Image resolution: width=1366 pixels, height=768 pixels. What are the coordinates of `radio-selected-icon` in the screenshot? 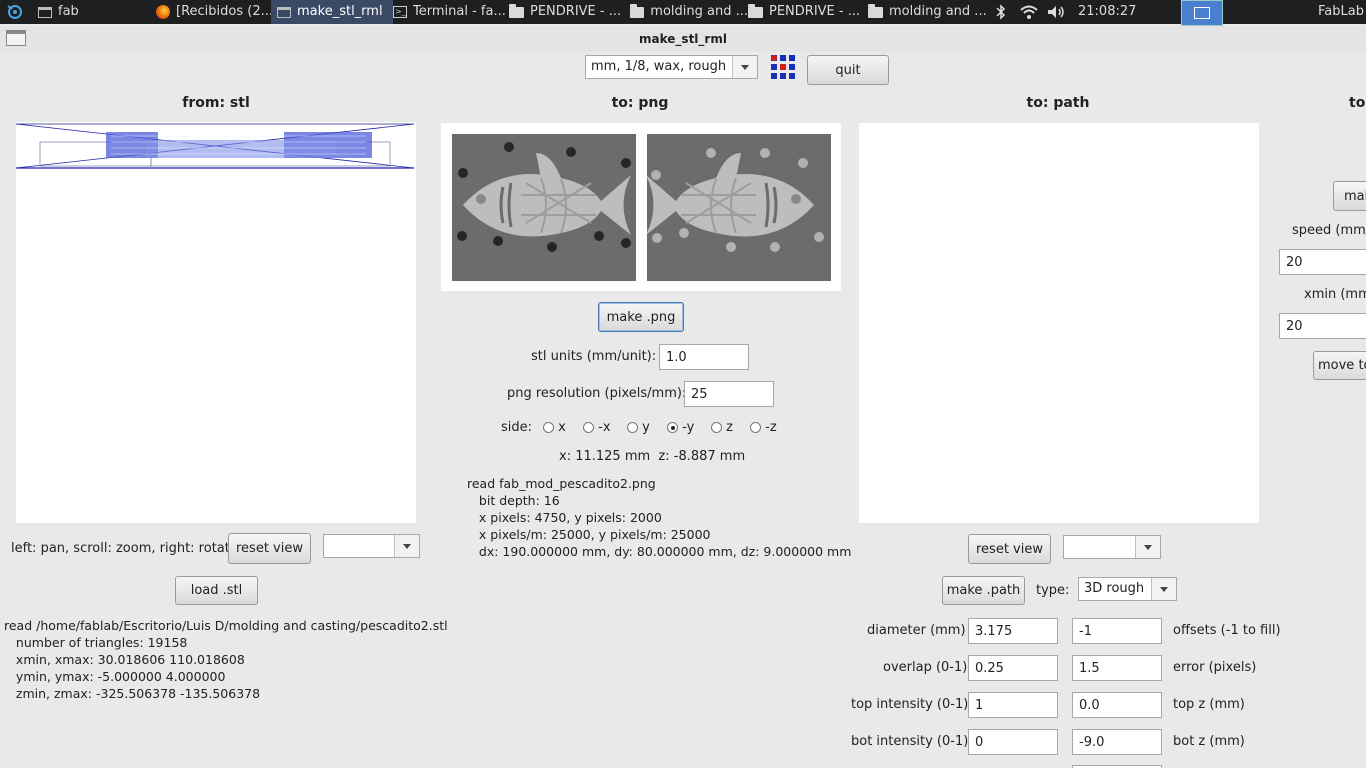 It's located at (672, 427).